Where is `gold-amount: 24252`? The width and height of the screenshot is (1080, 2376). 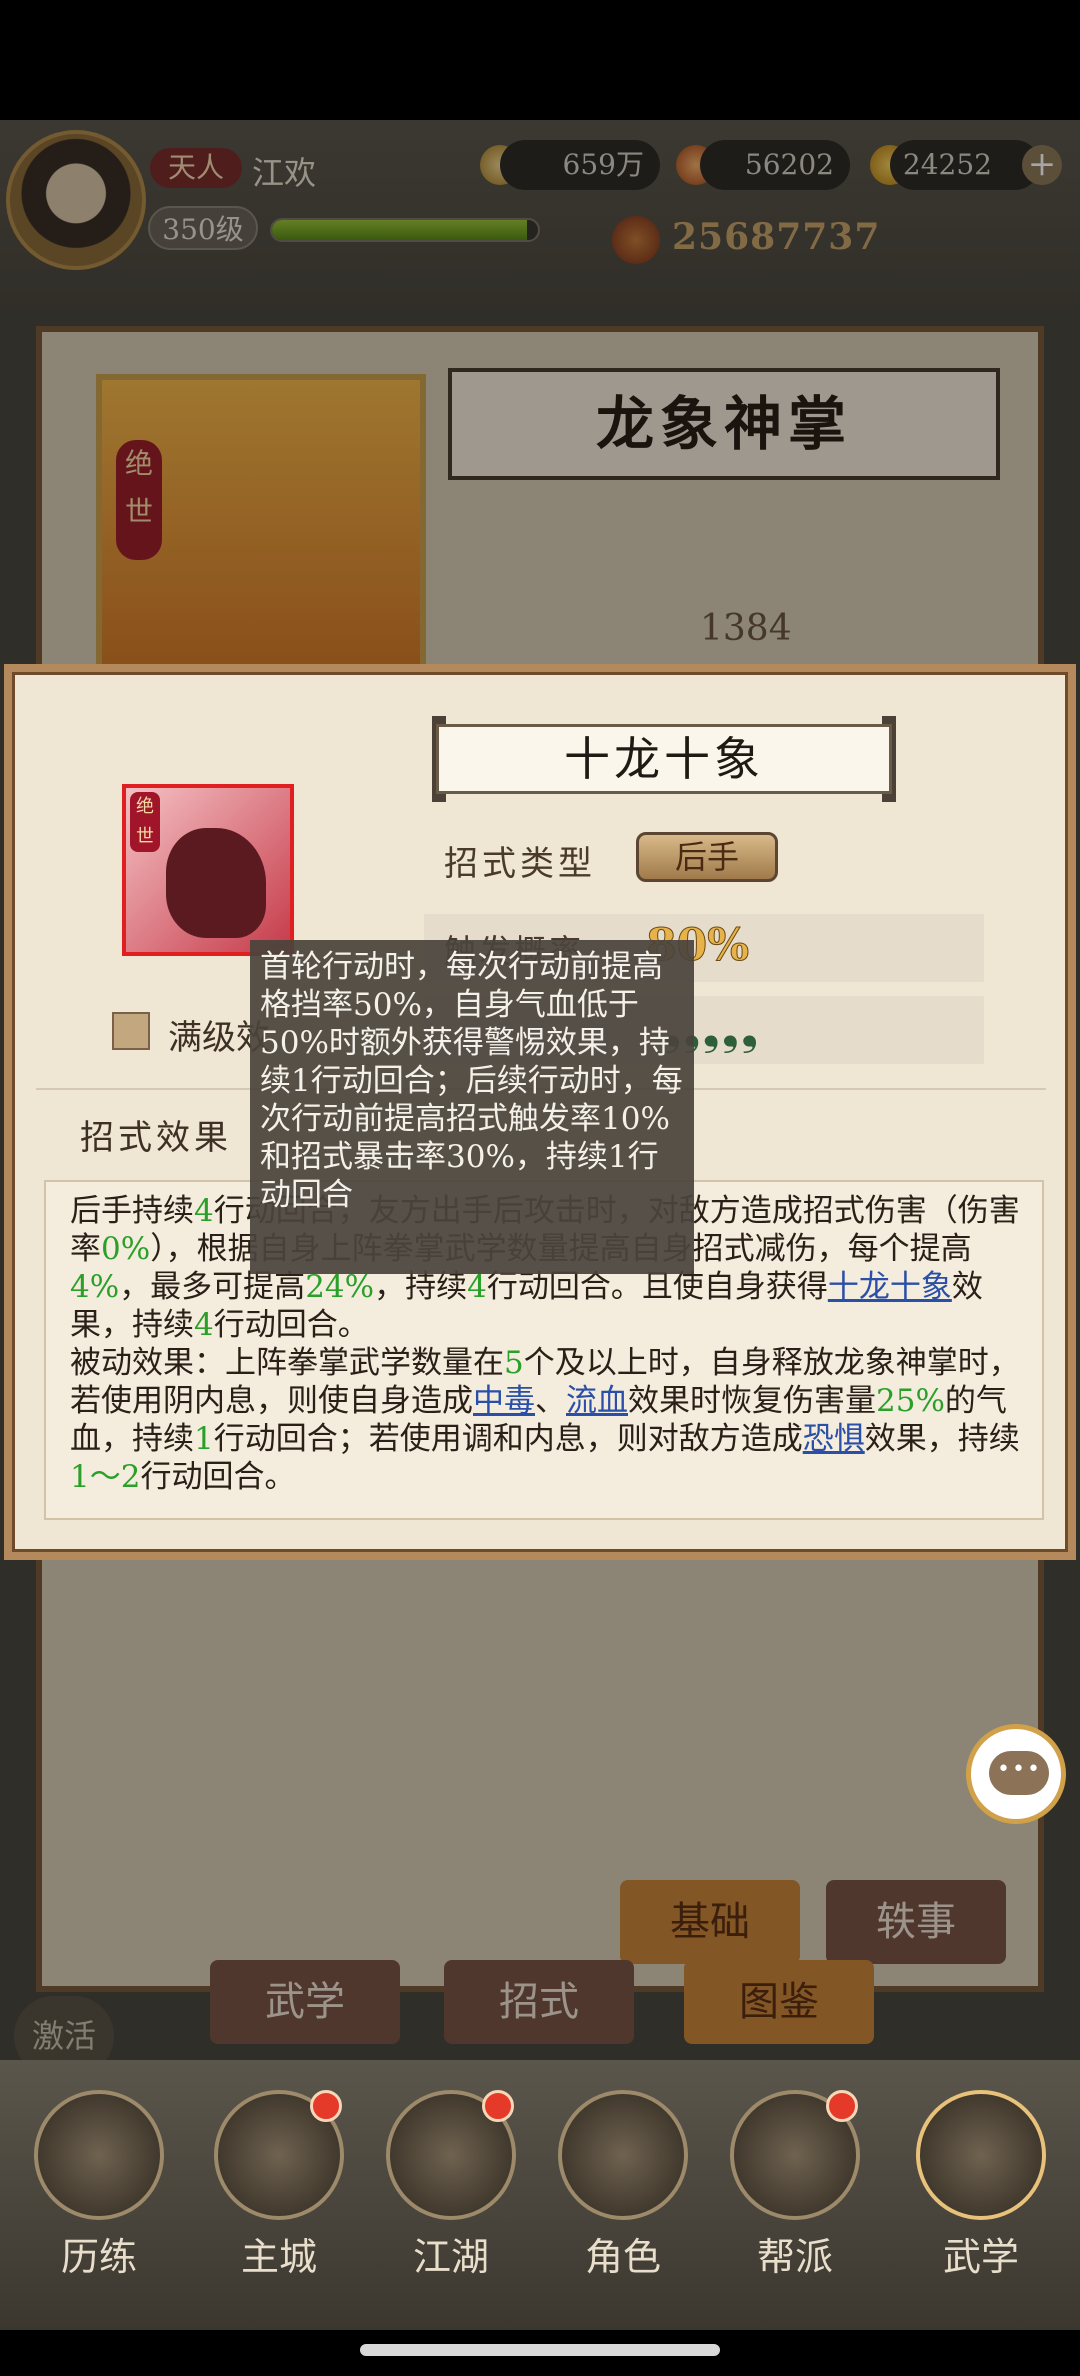 gold-amount: 24252 is located at coordinates (965, 165).